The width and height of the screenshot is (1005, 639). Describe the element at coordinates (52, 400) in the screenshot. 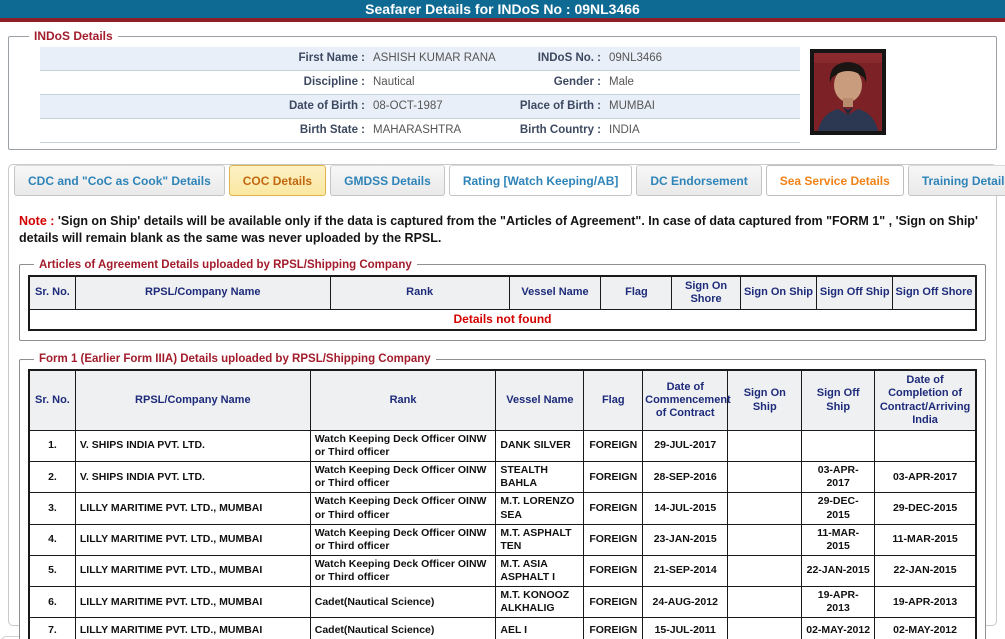

I see `form1-col-sr: Sr. No.` at that location.